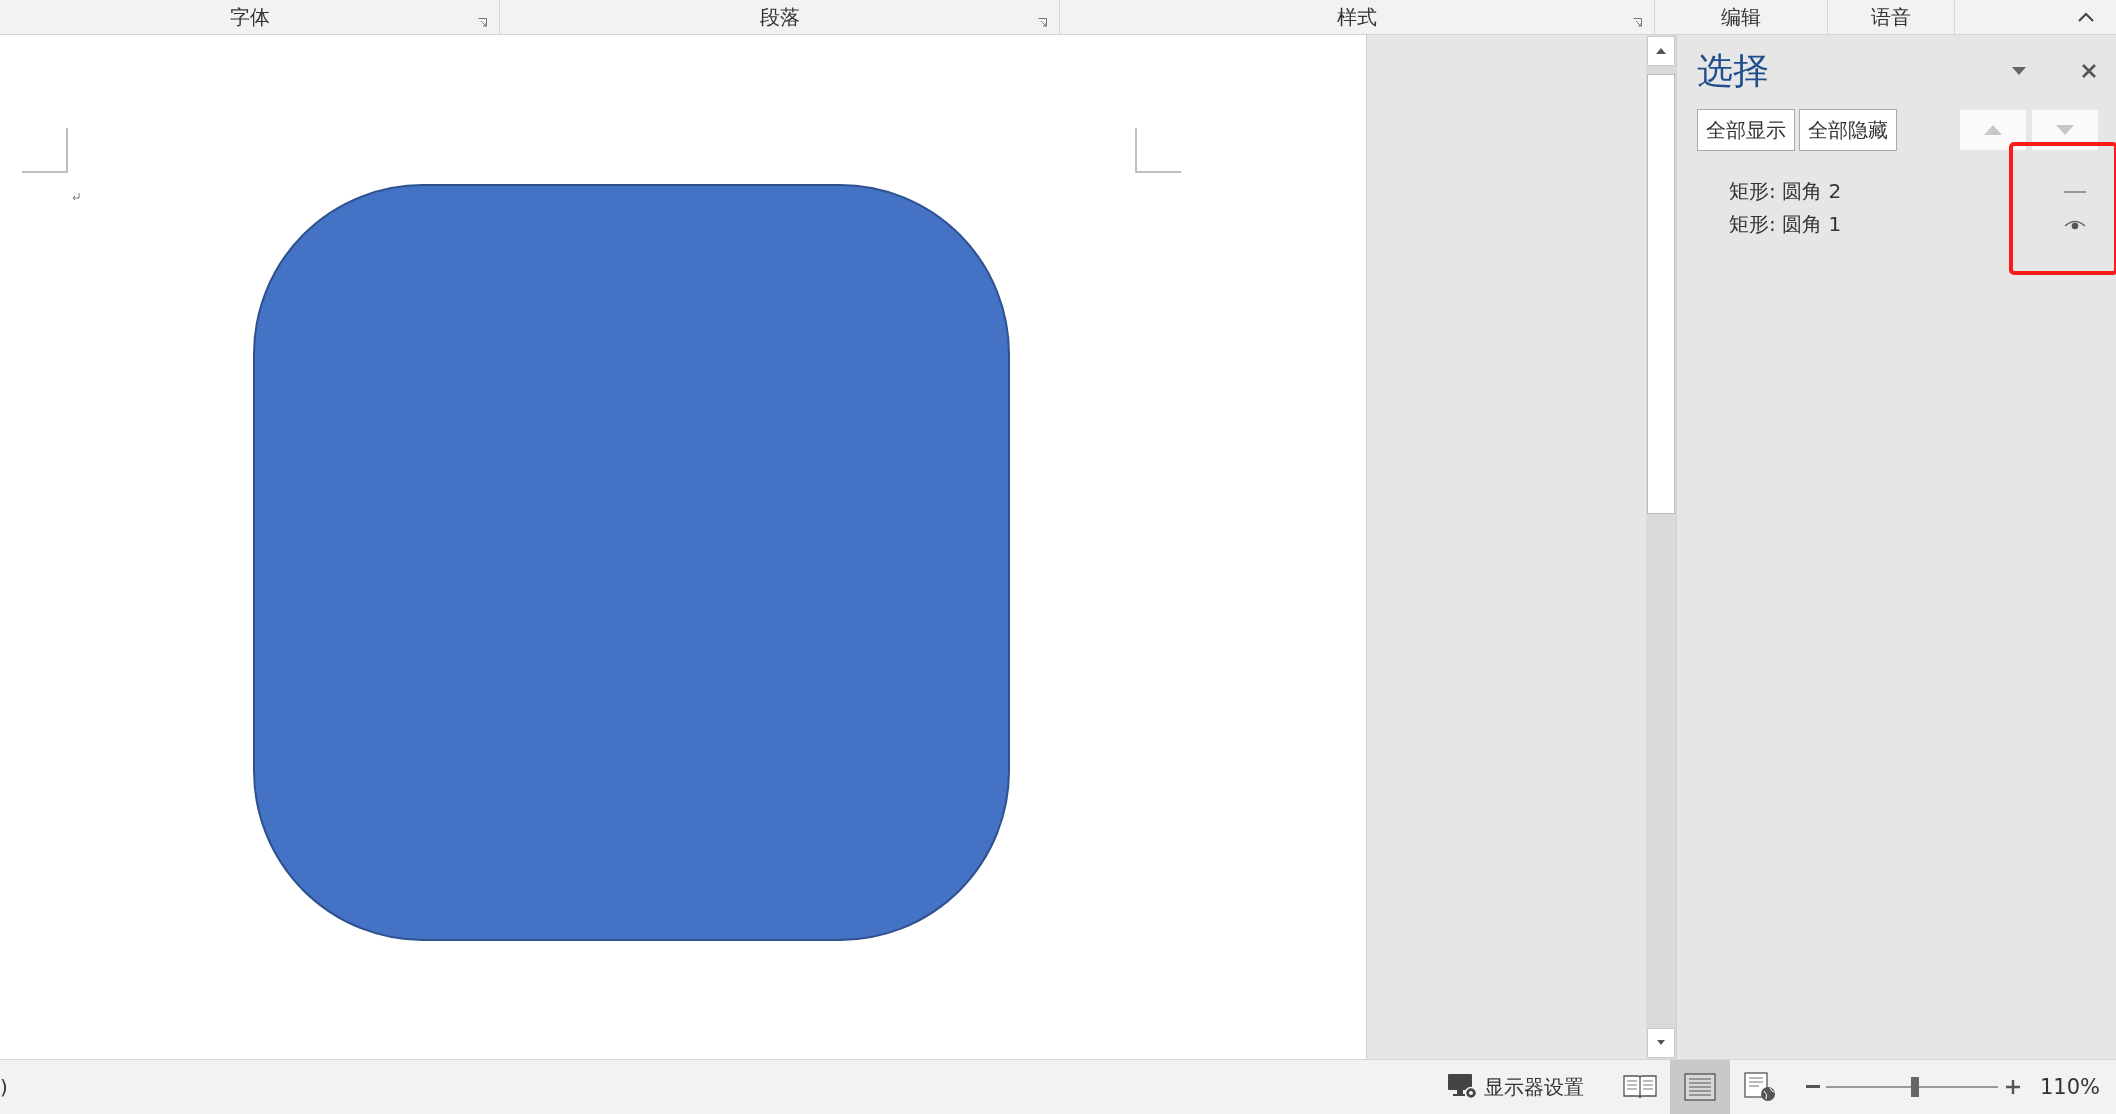  Describe the element at coordinates (1896, 224) in the screenshot. I see `shape-list-item: 矩形: 圆角 1` at that location.